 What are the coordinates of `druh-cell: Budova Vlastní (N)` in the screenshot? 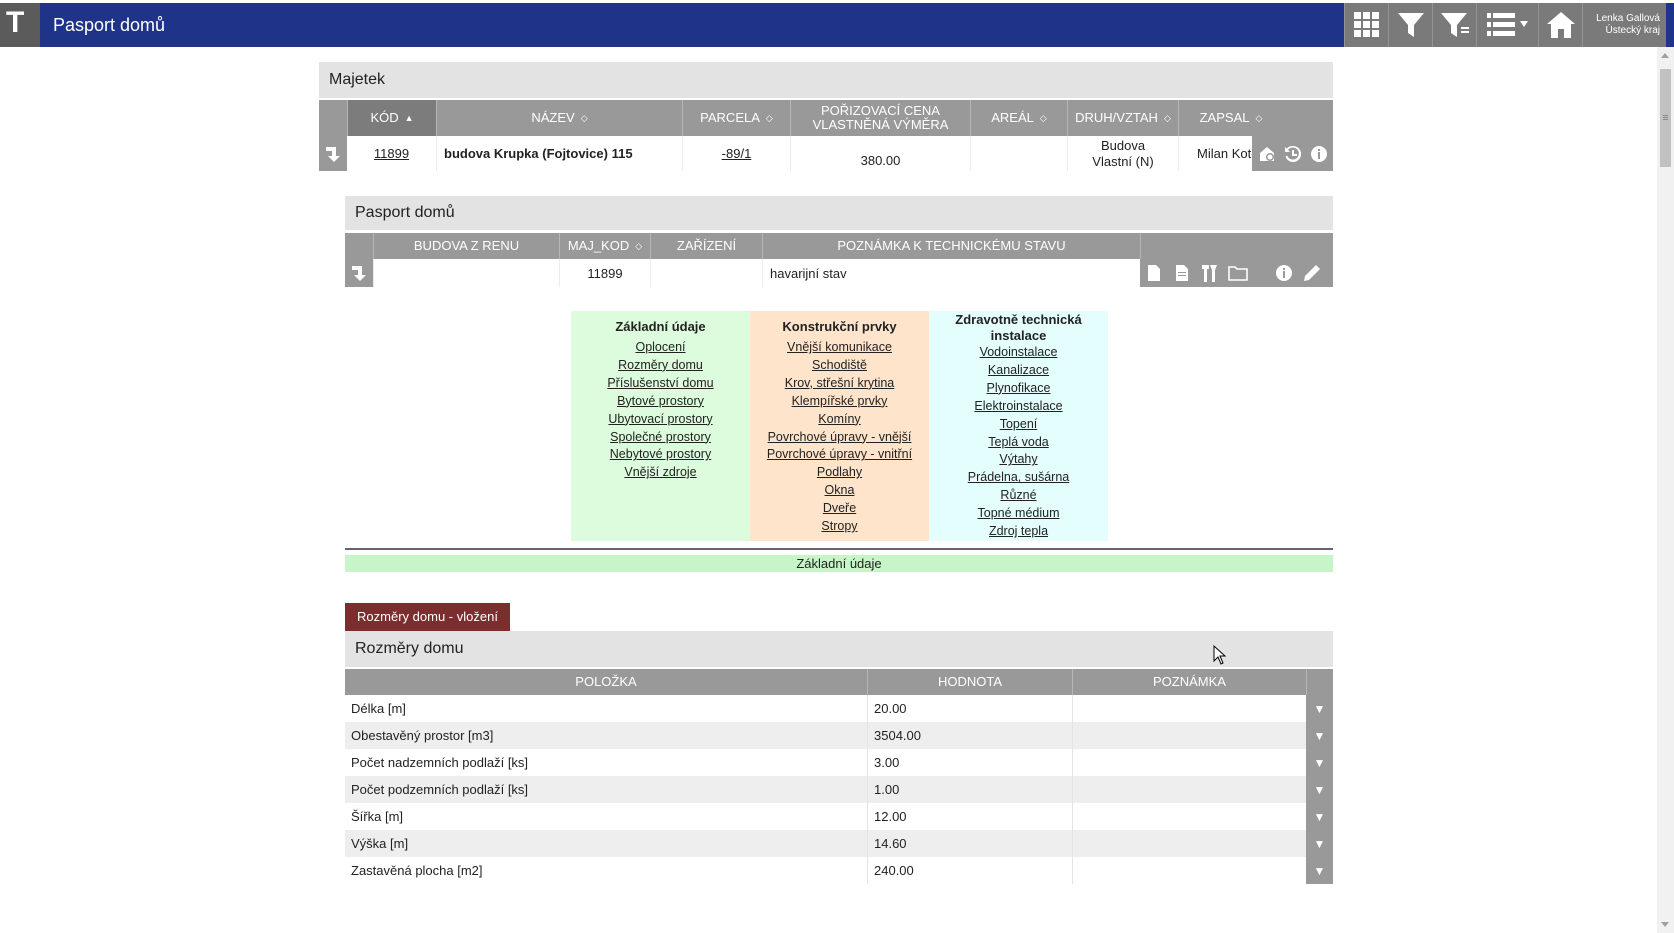 It's located at (1122, 153).